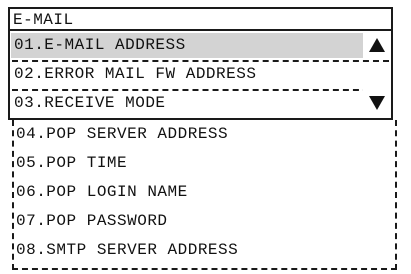  Describe the element at coordinates (204, 163) in the screenshot. I see `menu-item-pop-time: 05.POP TIME` at that location.